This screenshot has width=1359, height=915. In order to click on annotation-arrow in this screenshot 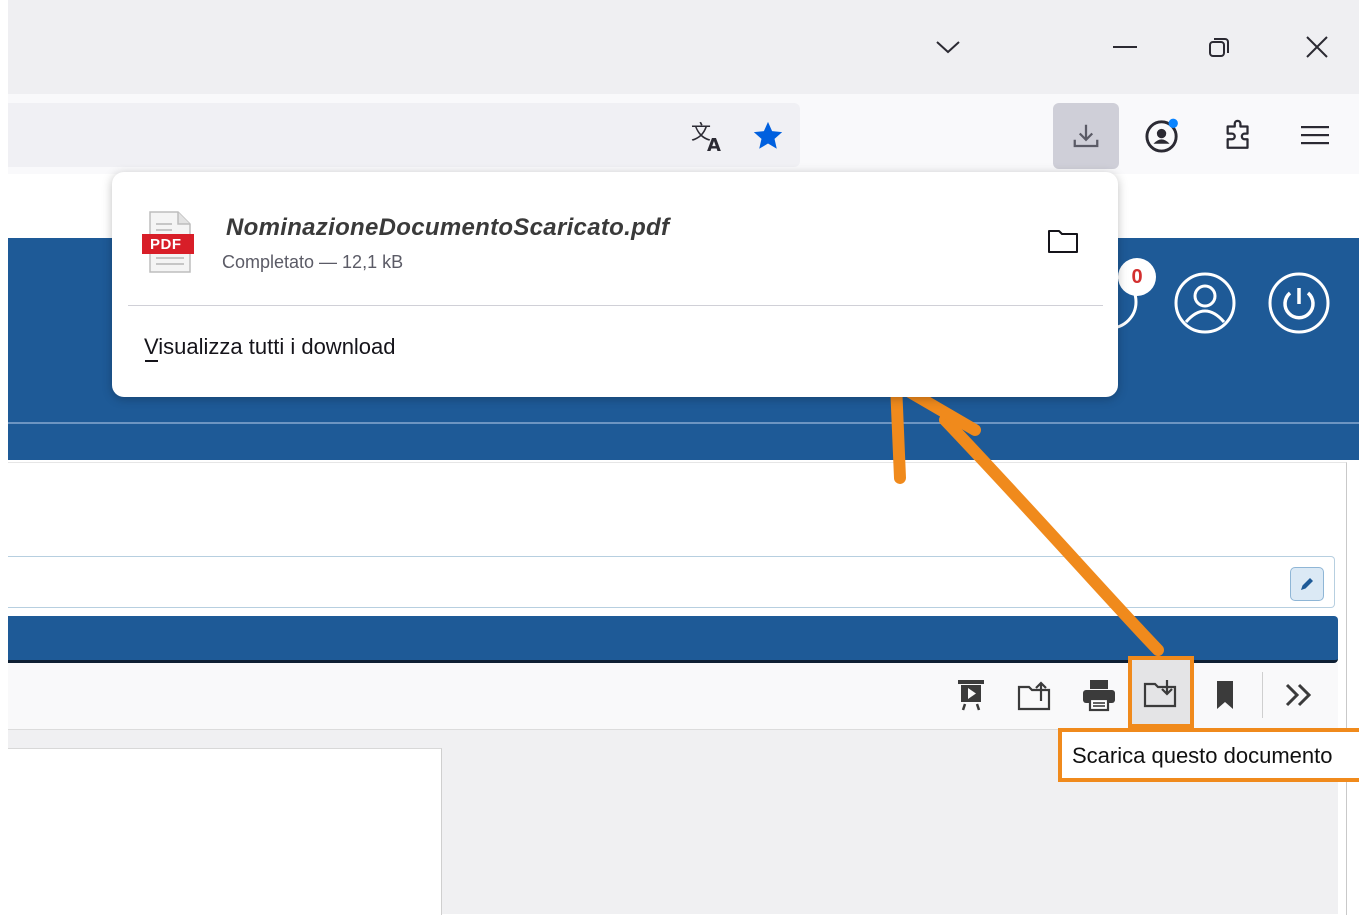, I will do `click(1027, 517)`.